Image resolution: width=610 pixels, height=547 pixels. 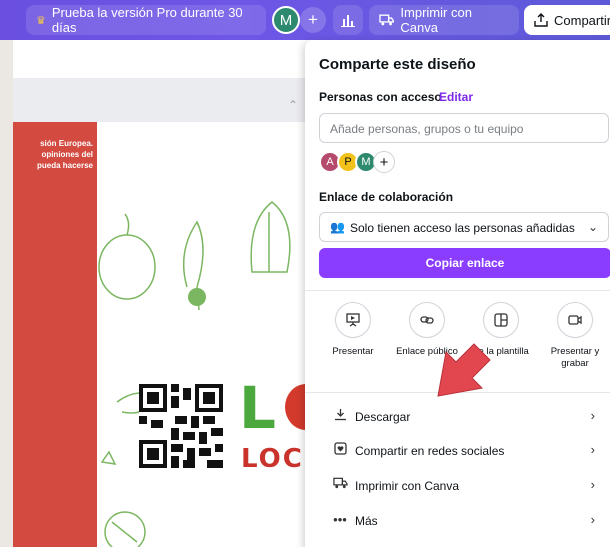 What do you see at coordinates (457, 521) in the screenshot?
I see `more-row: ••• Más ›` at bounding box center [457, 521].